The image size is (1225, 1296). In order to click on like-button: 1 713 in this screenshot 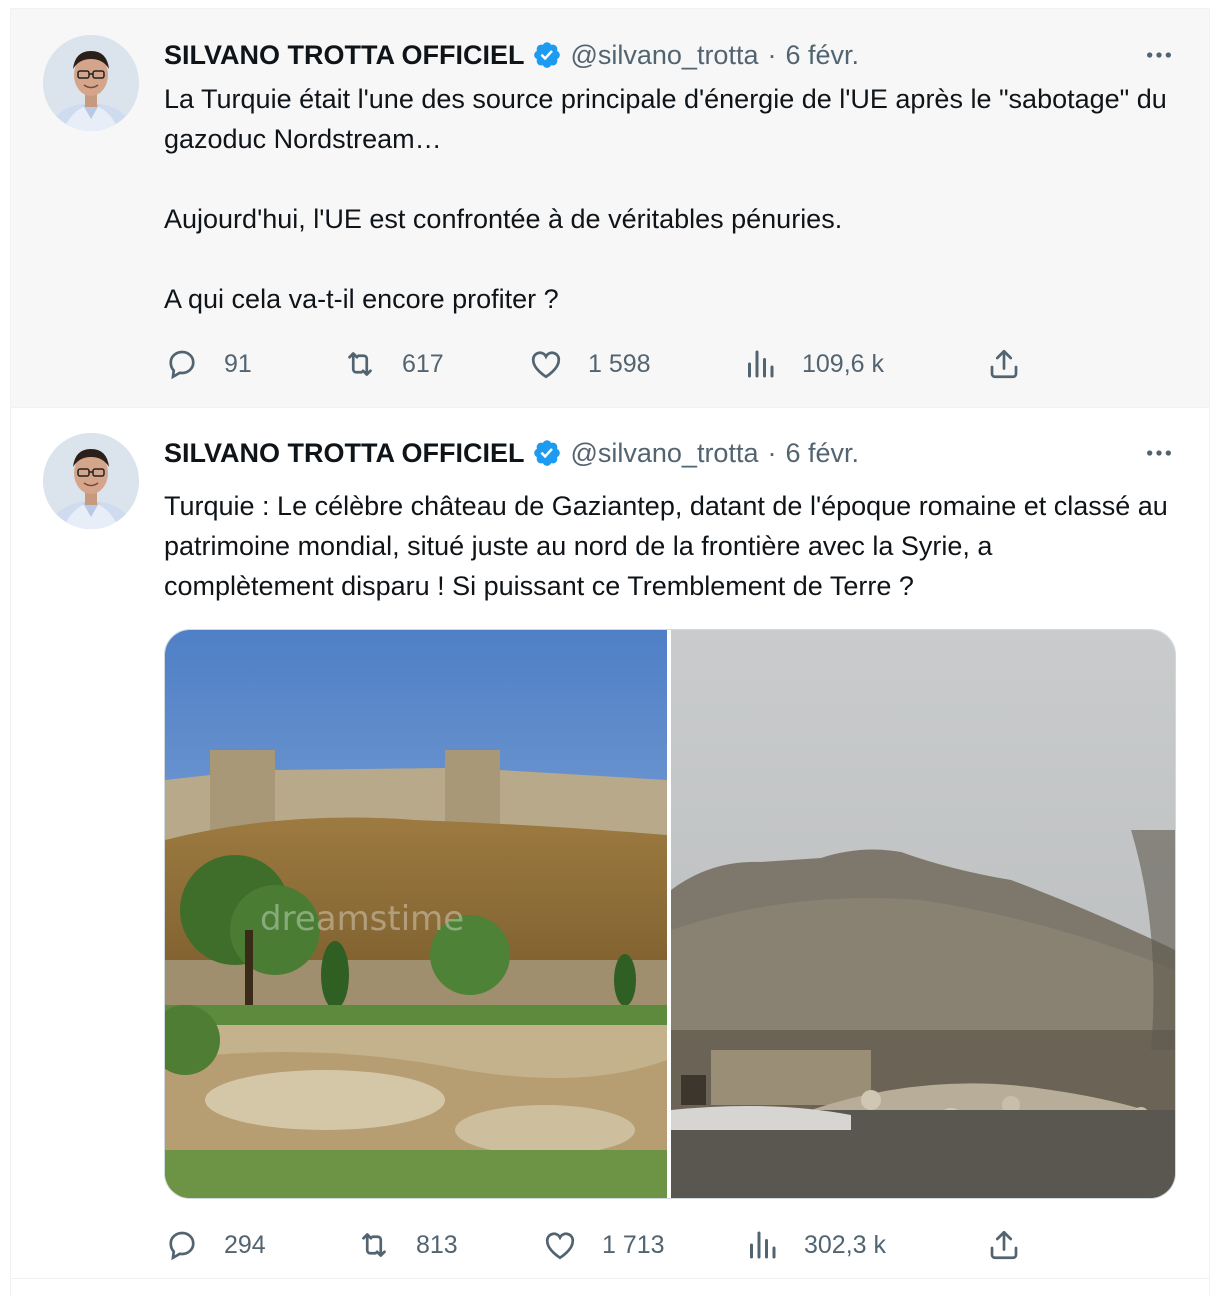, I will do `click(603, 1245)`.